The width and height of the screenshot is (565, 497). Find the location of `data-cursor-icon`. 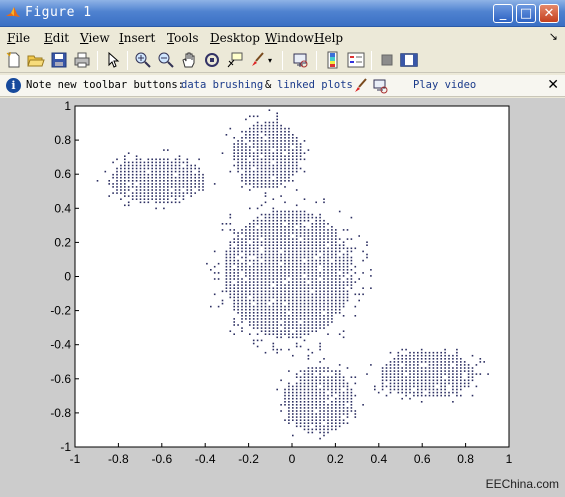

data-cursor-icon is located at coordinates (235, 60).